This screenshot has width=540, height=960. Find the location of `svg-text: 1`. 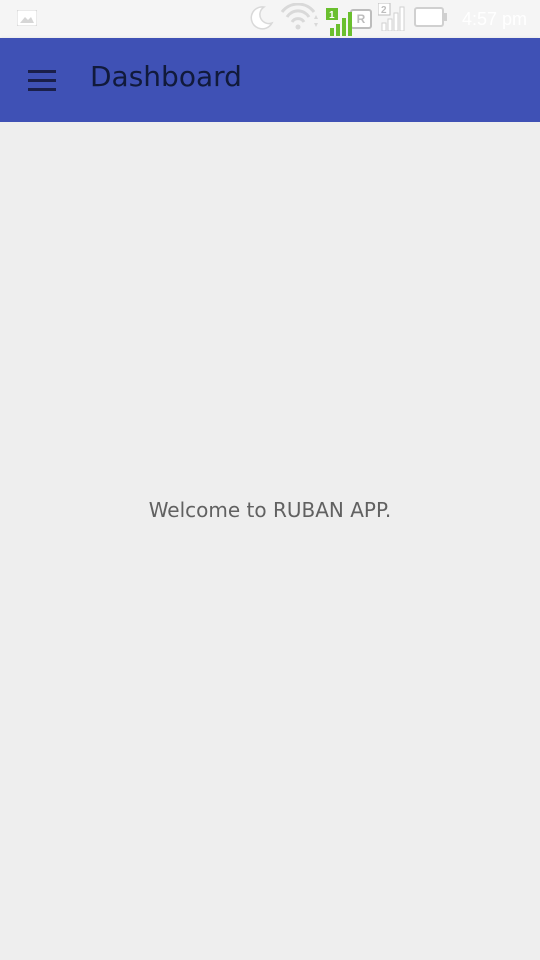

svg-text: 1 is located at coordinates (332, 15).